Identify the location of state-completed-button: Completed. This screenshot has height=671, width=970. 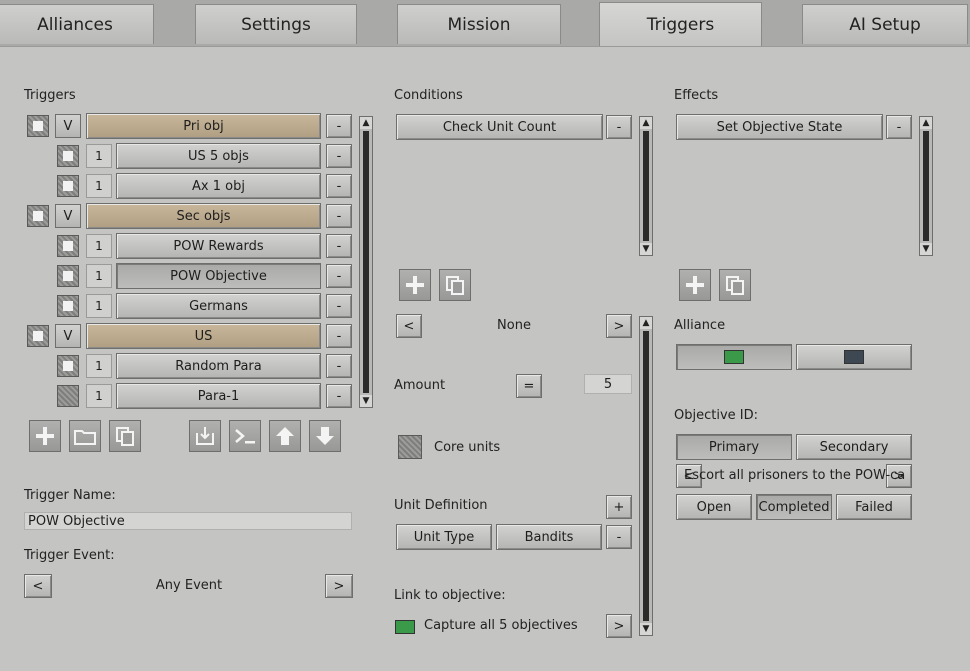
(794, 507).